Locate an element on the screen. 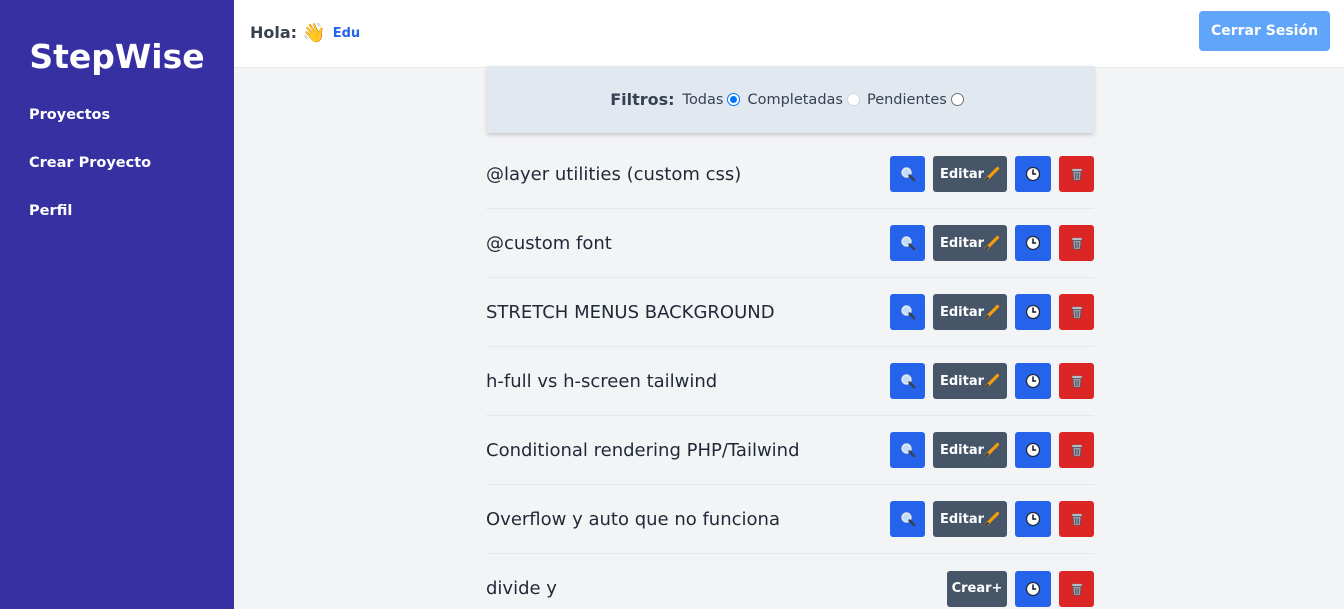 This screenshot has width=1344, height=609. task-title: h-full vs h-screen tailwind is located at coordinates (602, 381).